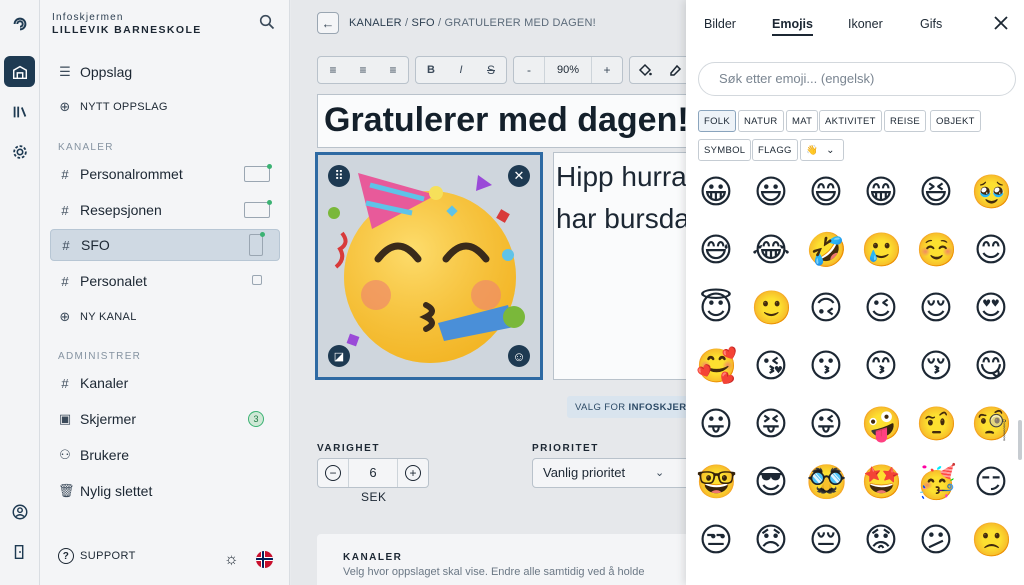 The width and height of the screenshot is (1024, 585). Describe the element at coordinates (339, 176) in the screenshot. I see `drag-handle-icon: ⠿` at that location.